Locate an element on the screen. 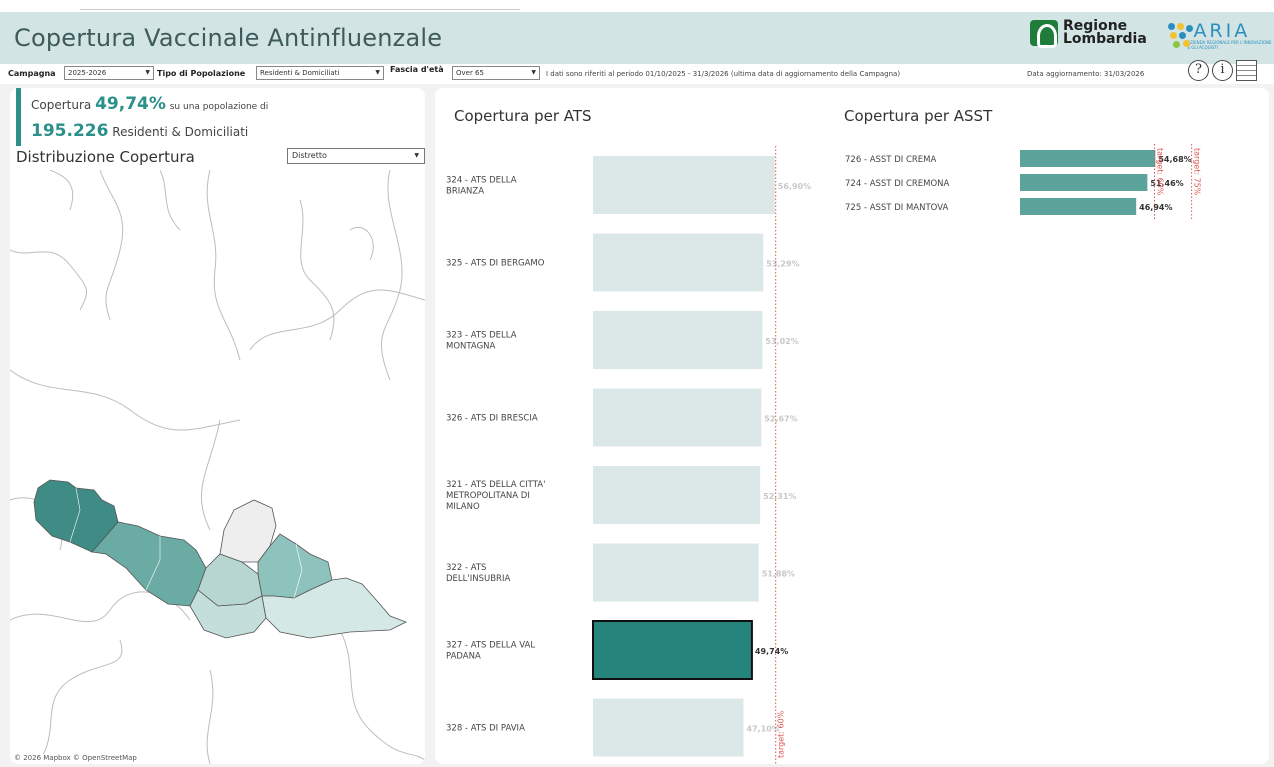 This screenshot has height=767, width=1274. info-icon: i is located at coordinates (1222, 70).